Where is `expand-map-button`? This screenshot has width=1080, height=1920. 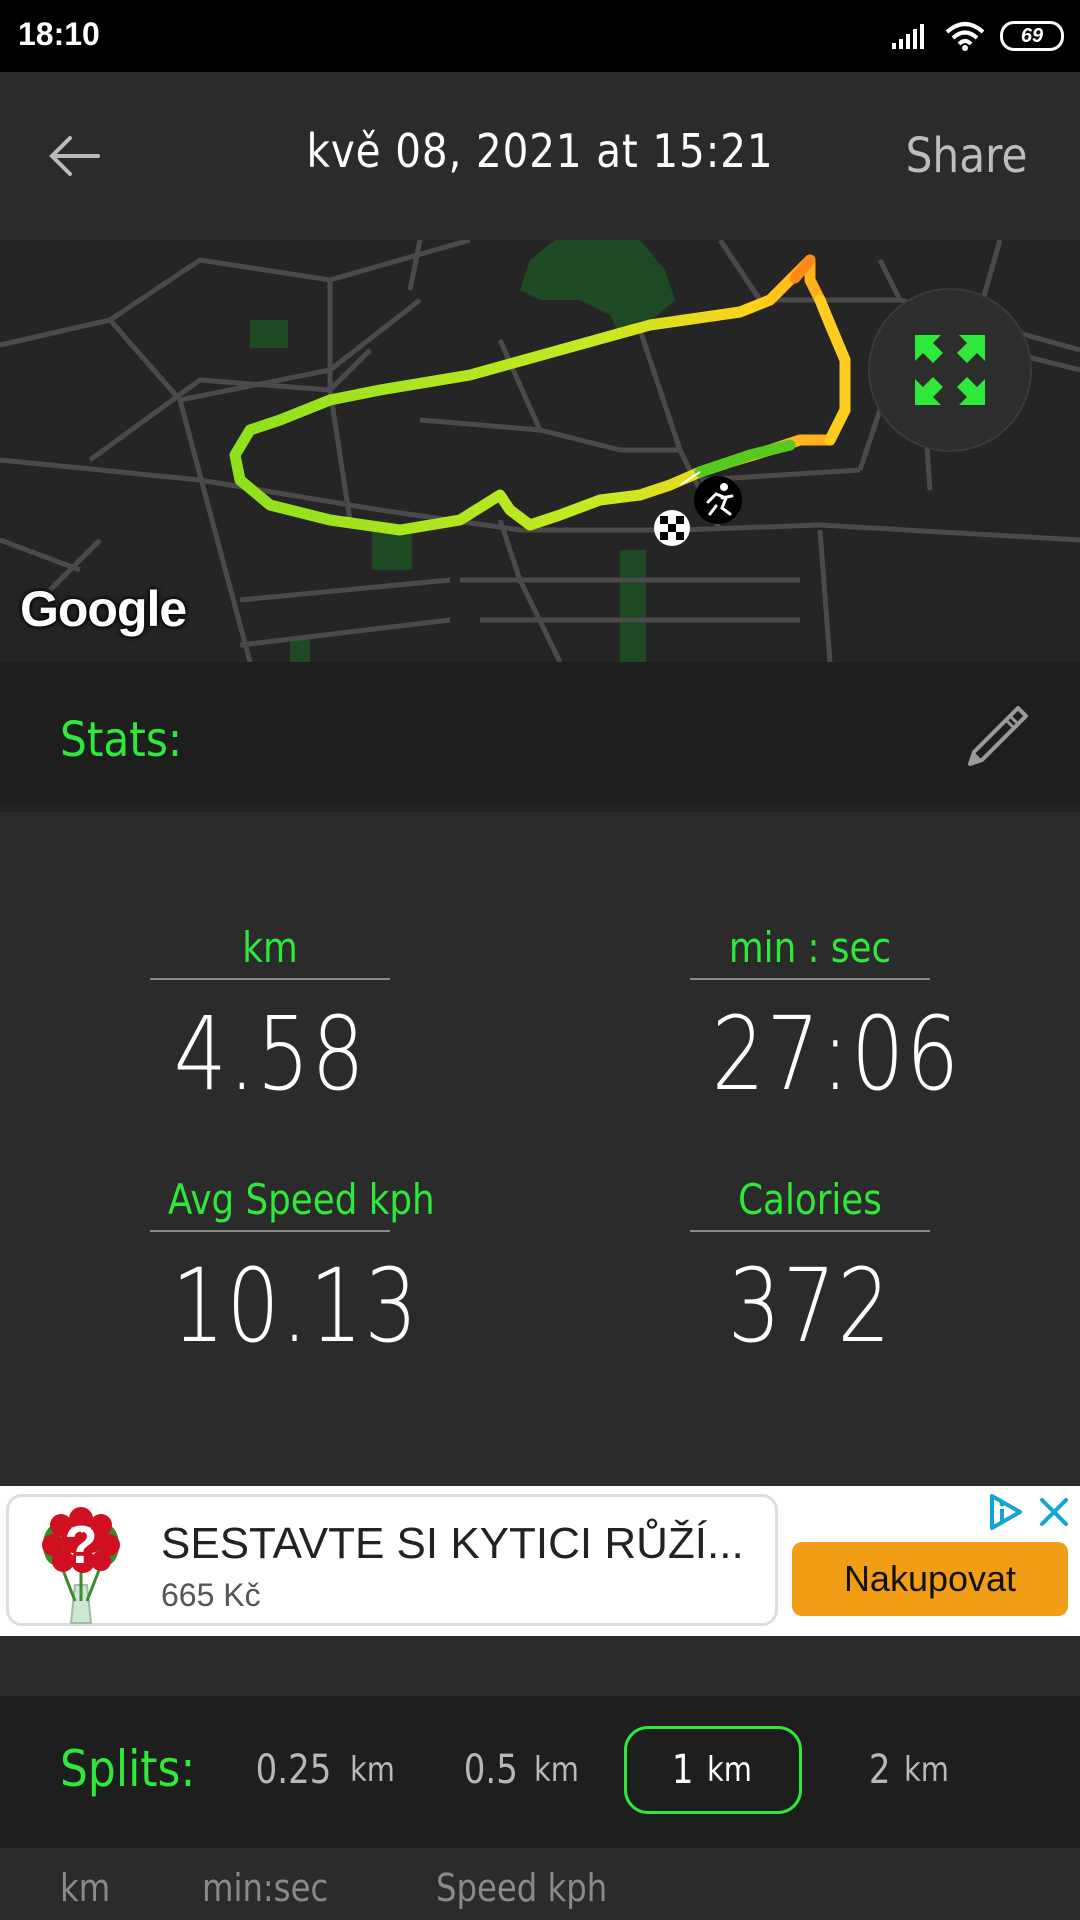 expand-map-button is located at coordinates (950, 370).